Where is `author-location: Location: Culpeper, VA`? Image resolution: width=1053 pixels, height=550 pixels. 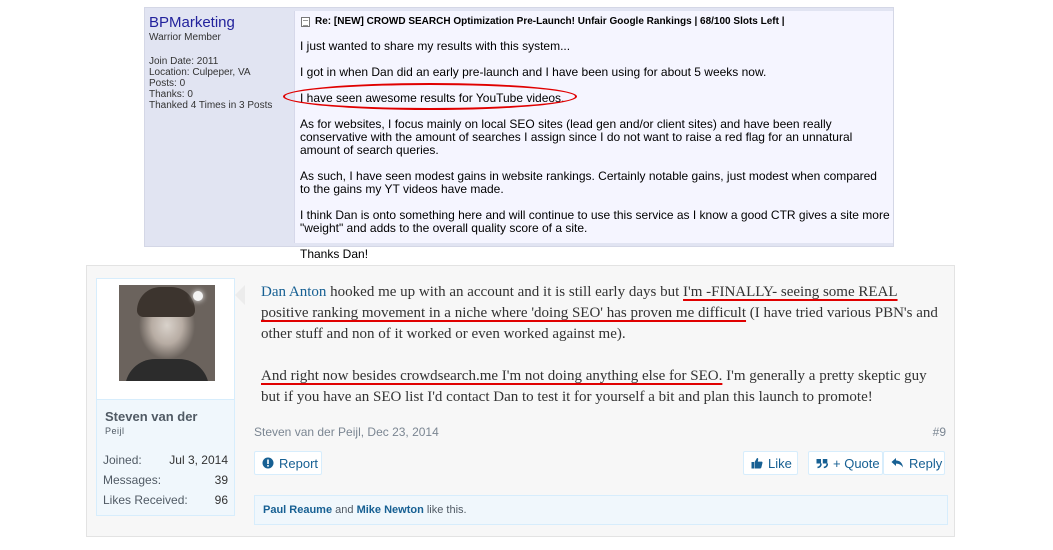 author-location: Location: Culpeper, VA is located at coordinates (200, 72).